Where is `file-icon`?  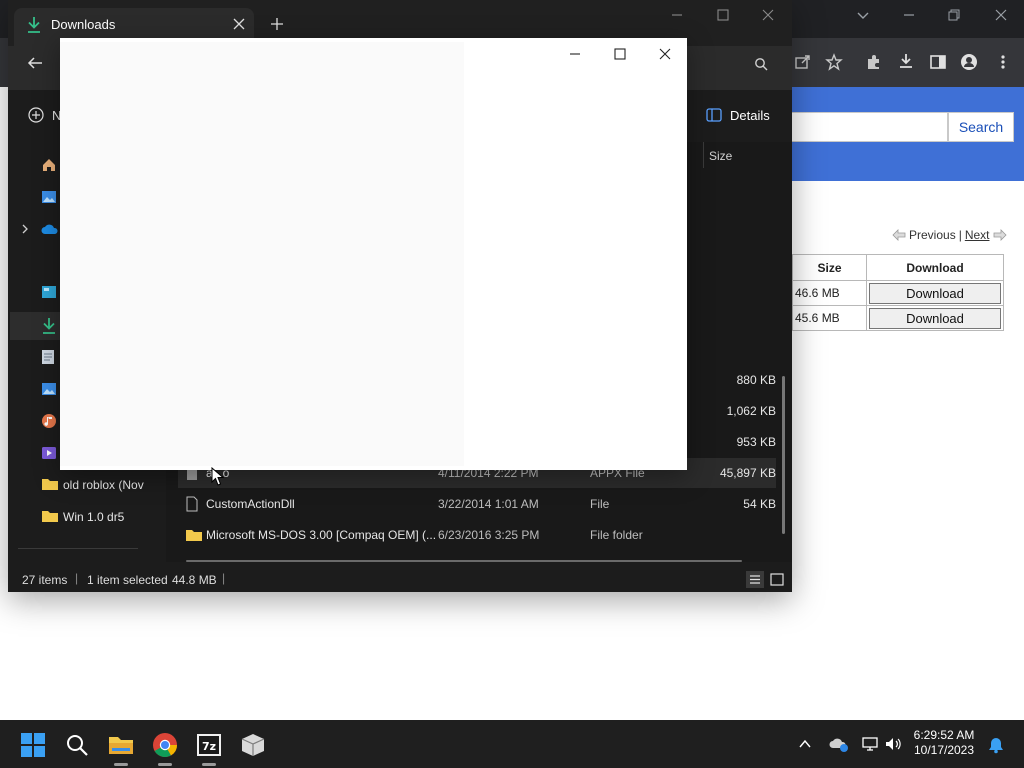
file-icon is located at coordinates (192, 504).